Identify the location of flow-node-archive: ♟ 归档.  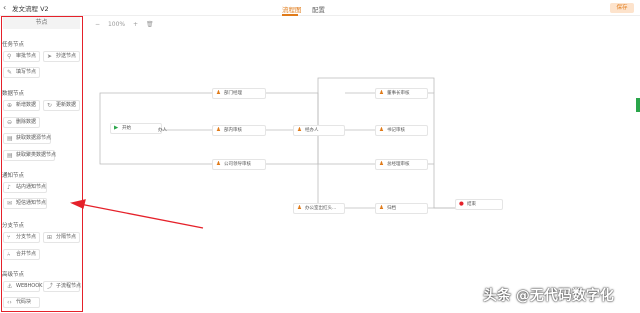
(401, 208).